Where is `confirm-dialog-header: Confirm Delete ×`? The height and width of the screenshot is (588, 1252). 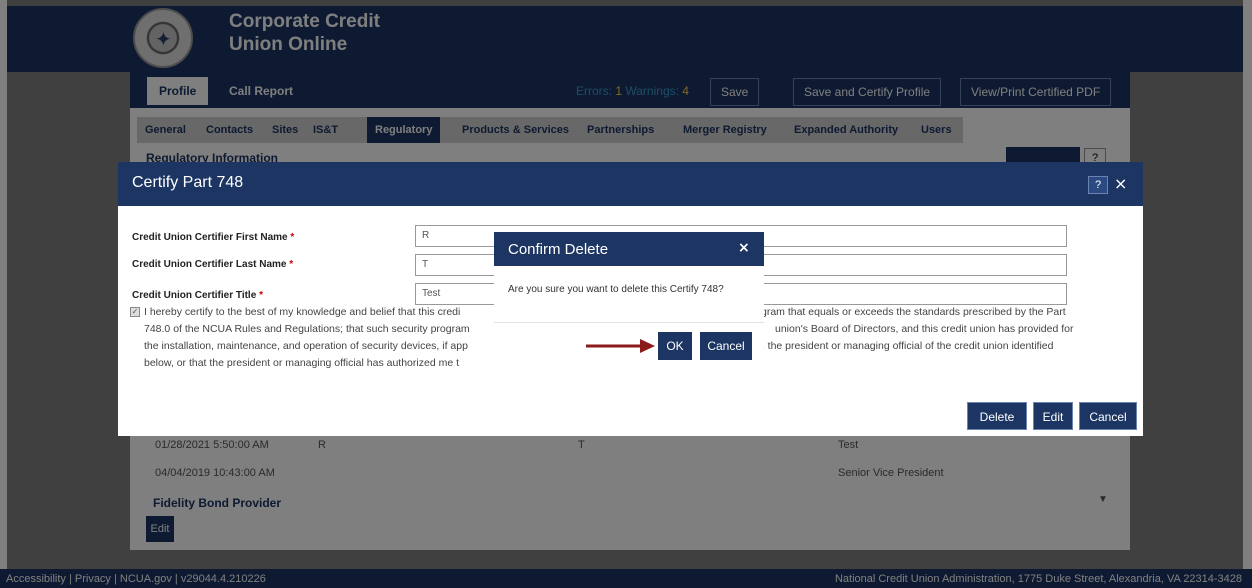 confirm-dialog-header: Confirm Delete × is located at coordinates (629, 249).